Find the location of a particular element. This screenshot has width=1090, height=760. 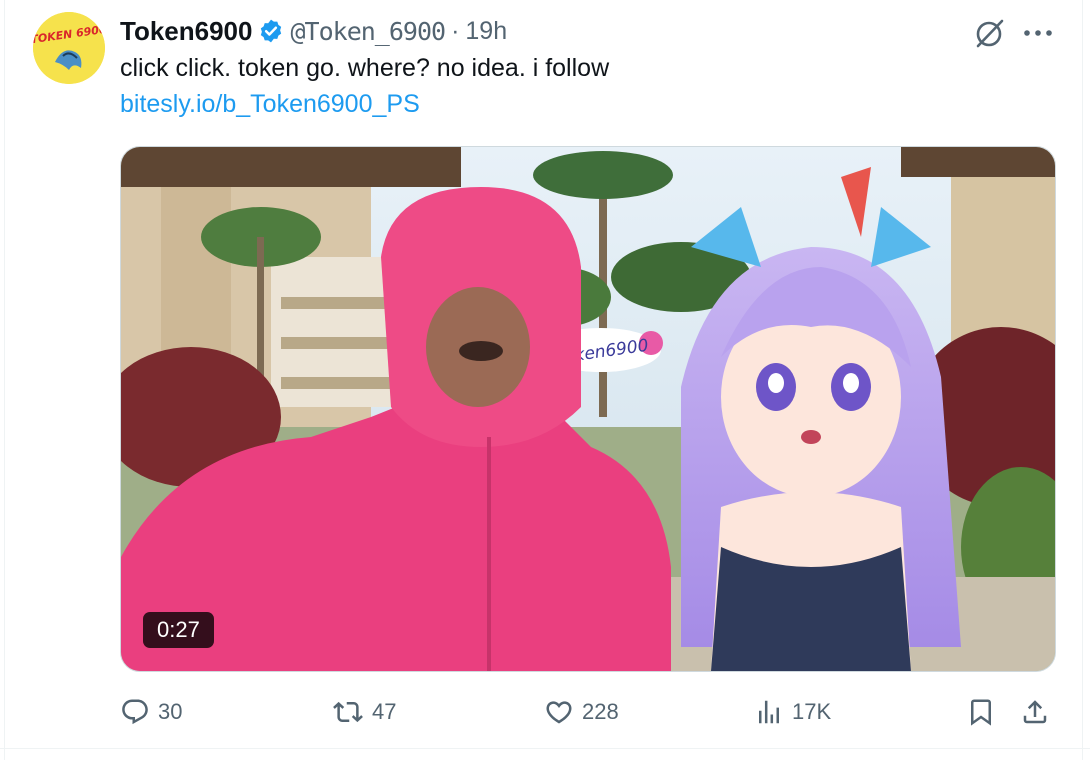

tweet-divider is located at coordinates (545, 748).